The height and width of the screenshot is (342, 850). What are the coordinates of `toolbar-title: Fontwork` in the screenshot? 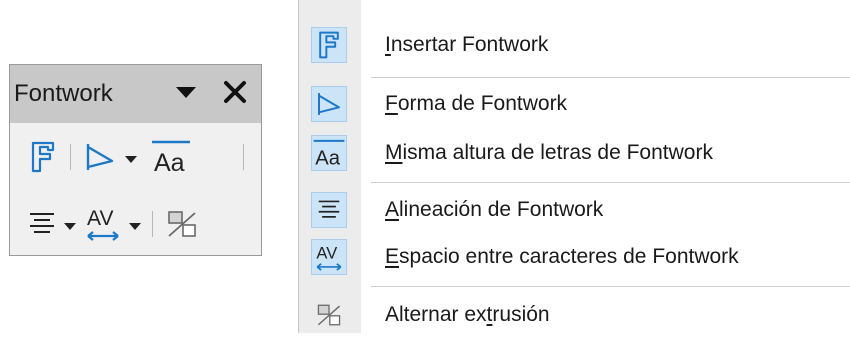 It's located at (63, 93).